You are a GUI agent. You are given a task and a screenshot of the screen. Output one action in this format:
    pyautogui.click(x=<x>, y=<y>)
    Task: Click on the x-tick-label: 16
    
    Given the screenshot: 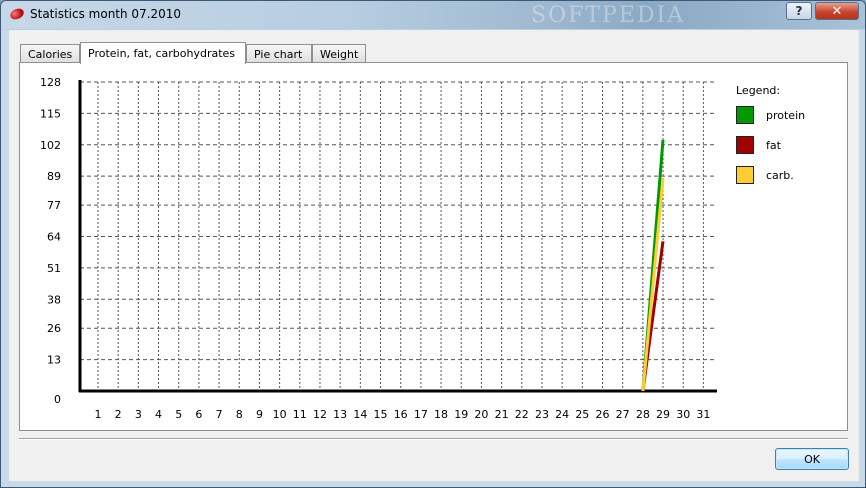 What is the action you would take?
    pyautogui.click(x=401, y=414)
    